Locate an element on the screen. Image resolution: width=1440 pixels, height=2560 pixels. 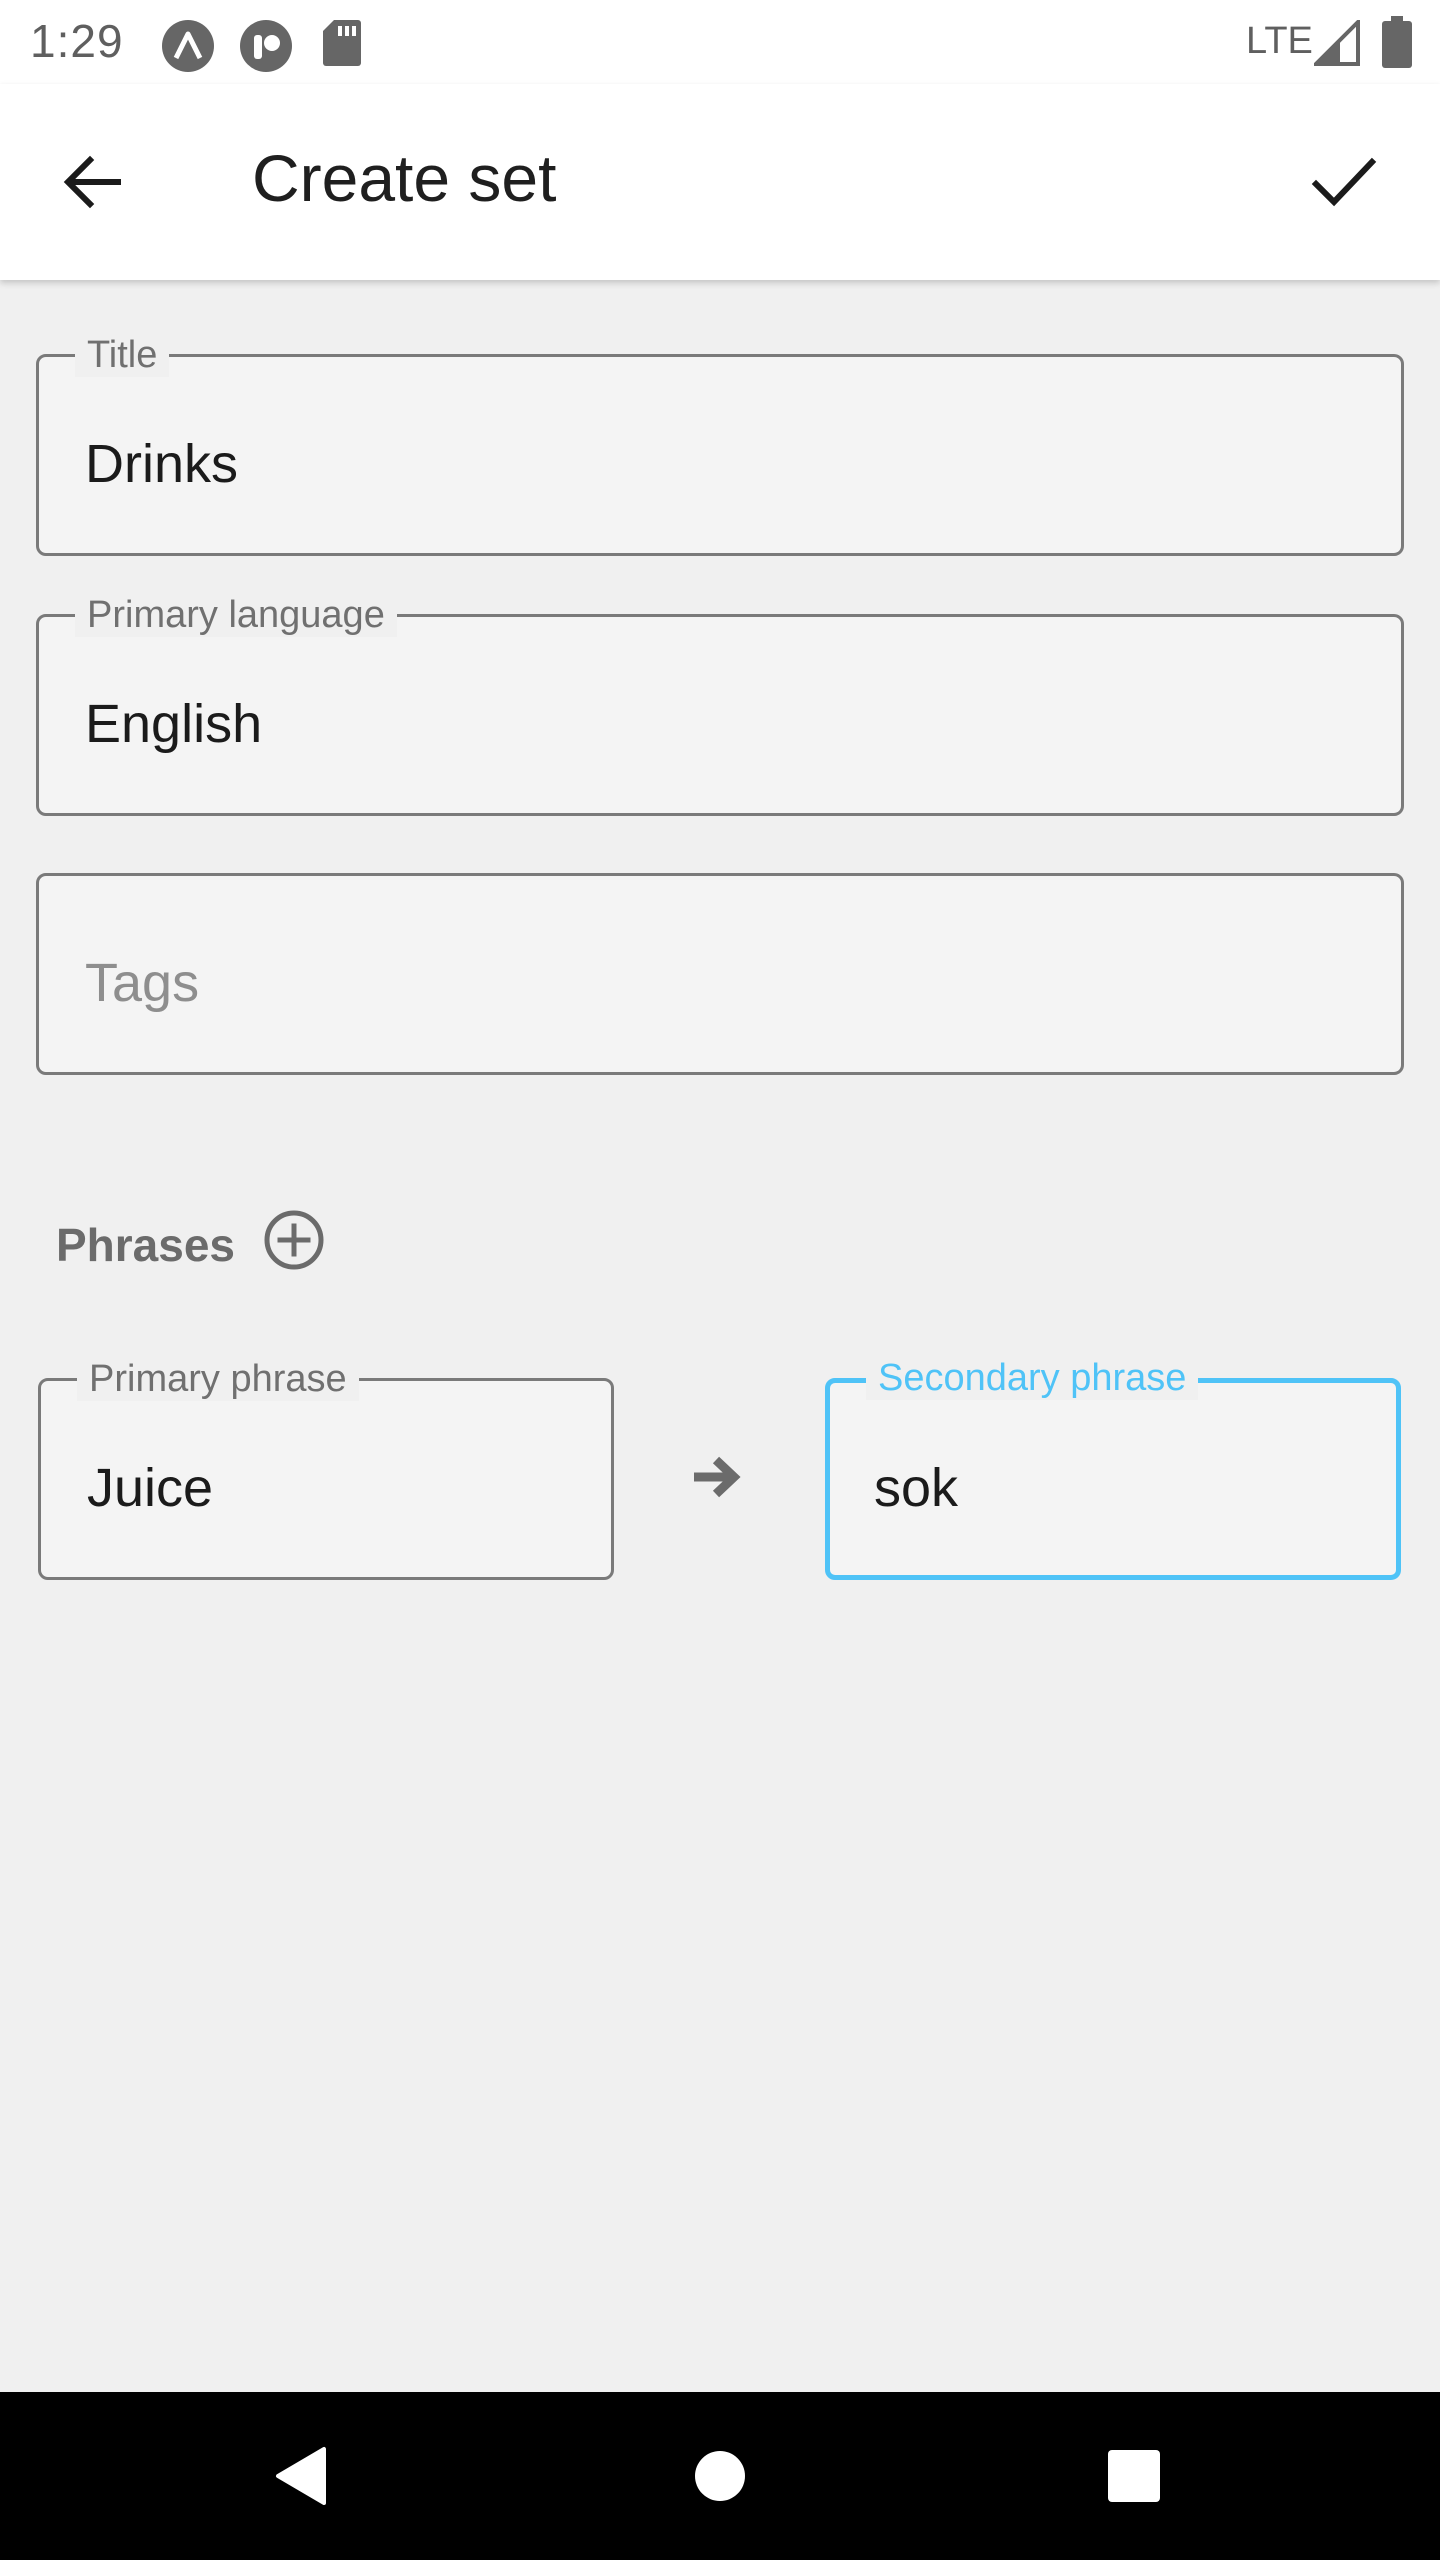
title-field: Title is located at coordinates (720, 444).